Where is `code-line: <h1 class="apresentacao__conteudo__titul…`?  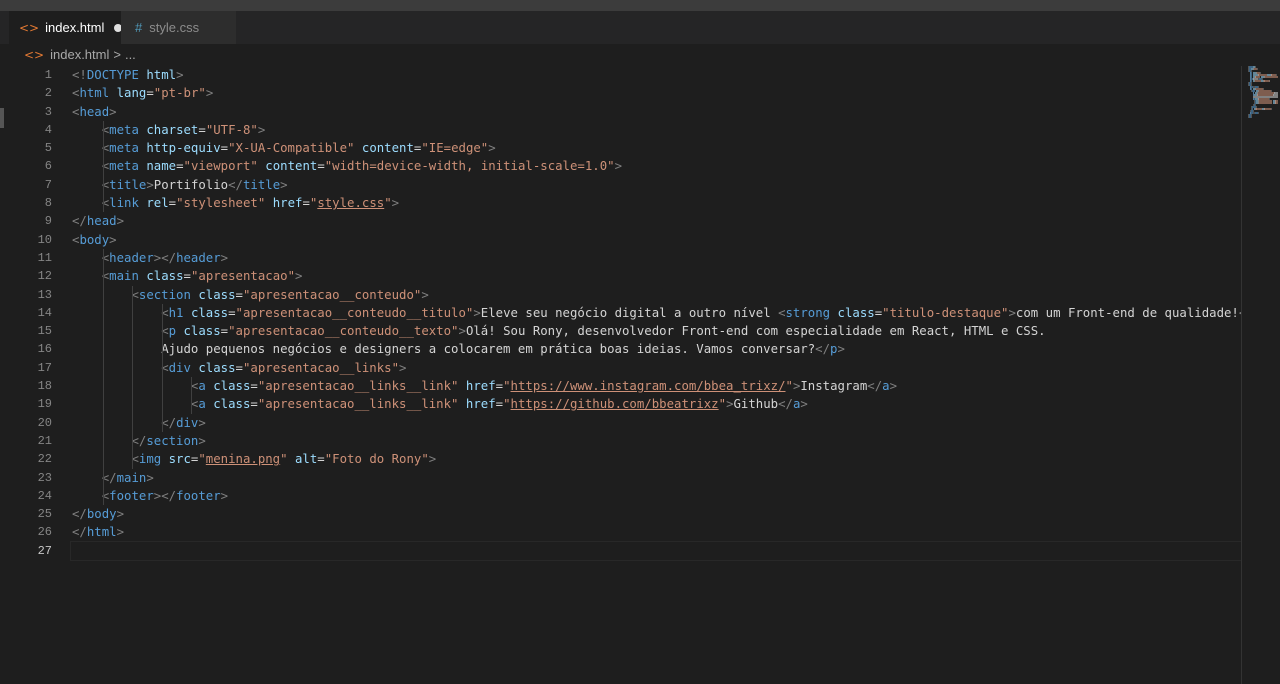 code-line: <h1 class="apresentacao__conteudo__titul… is located at coordinates (656, 313).